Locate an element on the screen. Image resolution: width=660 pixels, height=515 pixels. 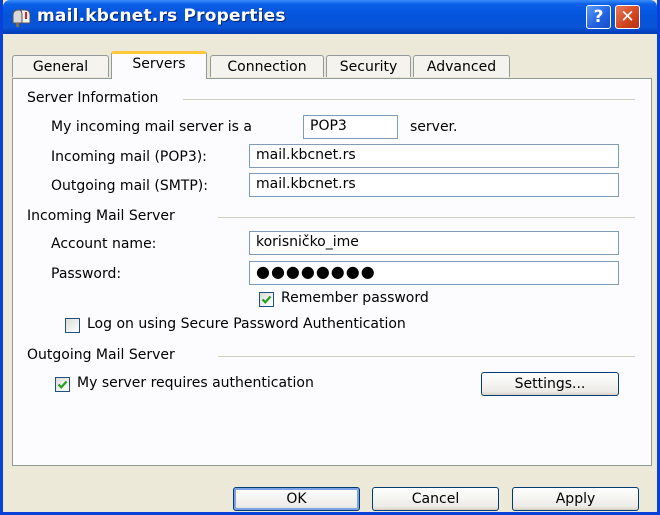
mailbox-icon is located at coordinates (21, 18).